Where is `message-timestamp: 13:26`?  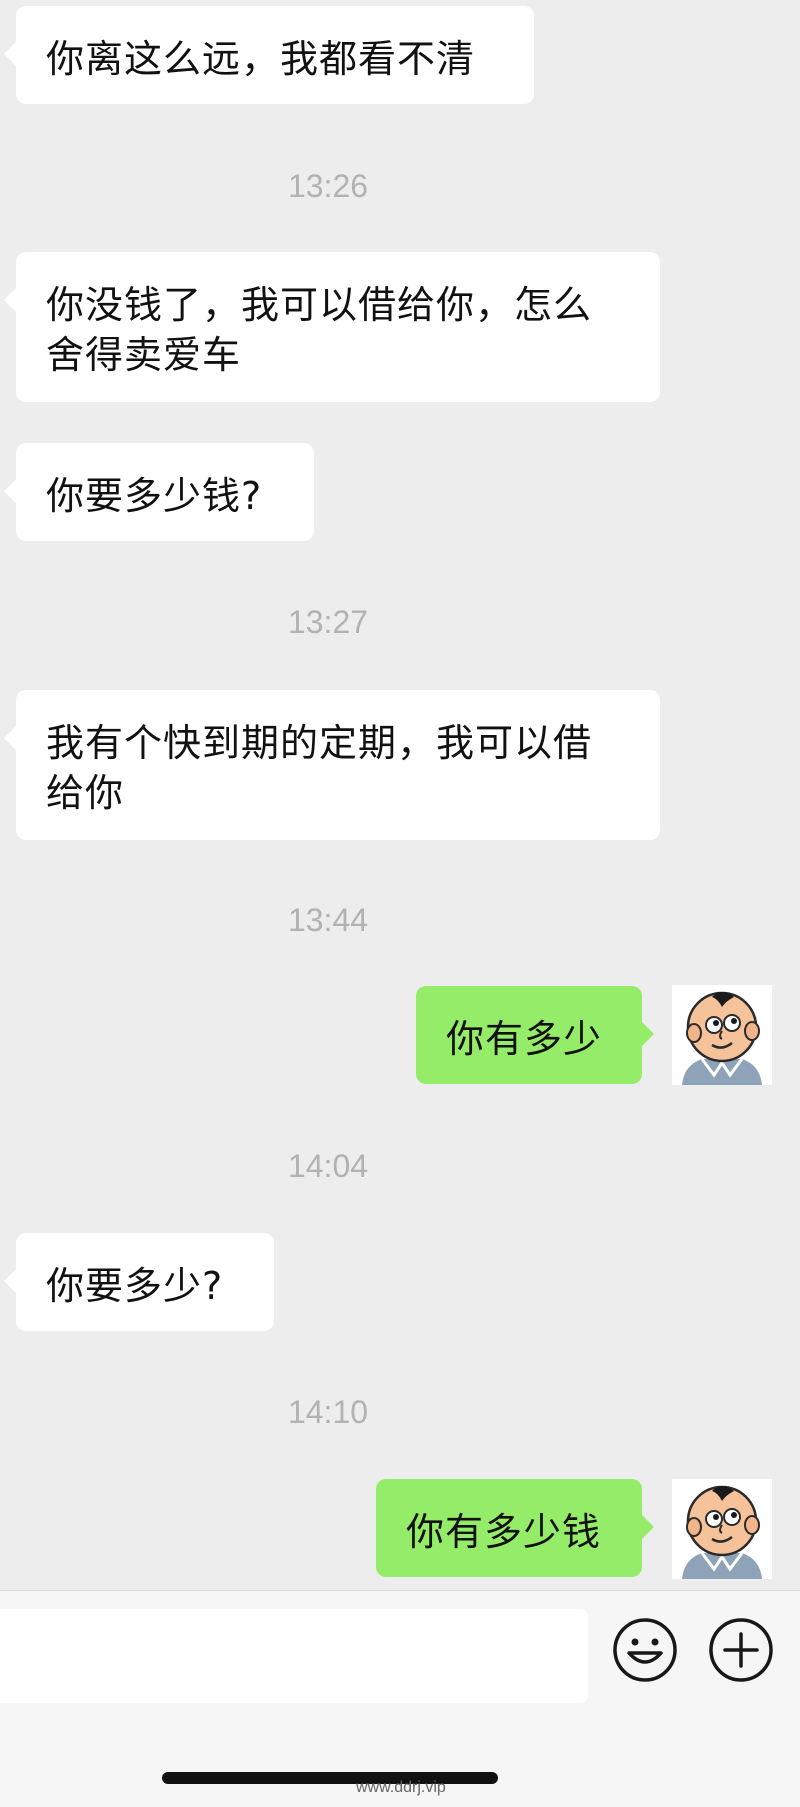 message-timestamp: 13:26 is located at coordinates (328, 186).